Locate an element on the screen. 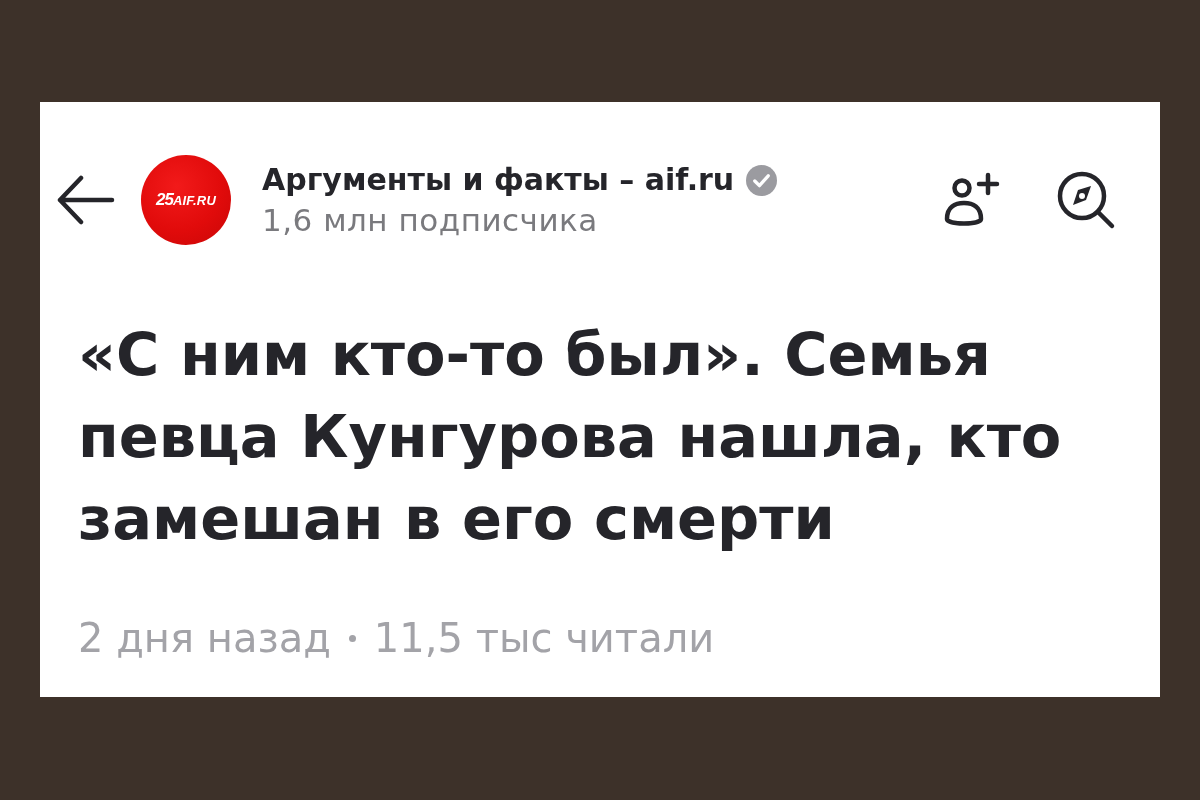 This screenshot has width=1200, height=800. channel-name: Аргументы и факты – aif.ru is located at coordinates (498, 180).